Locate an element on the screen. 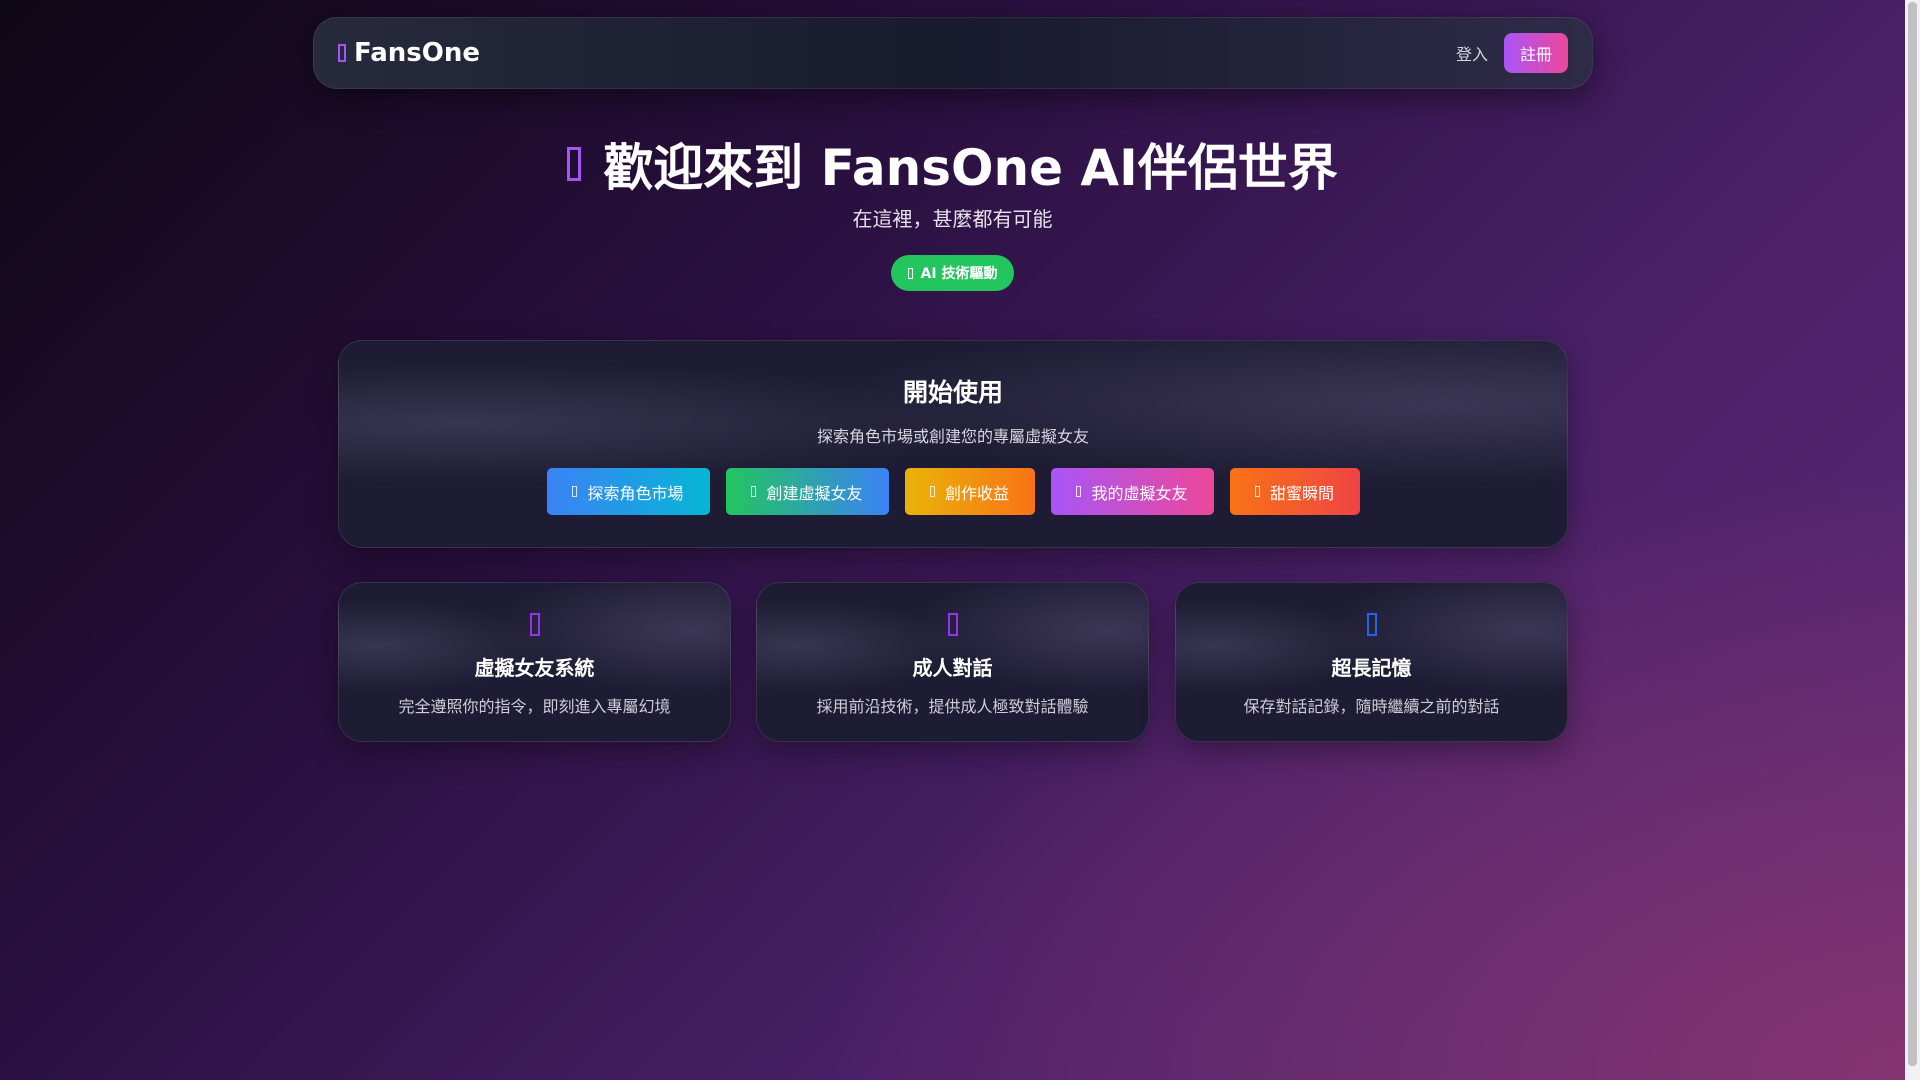 This screenshot has width=1920, height=1080. feature-title: 虛擬女友系統 is located at coordinates (534, 668).